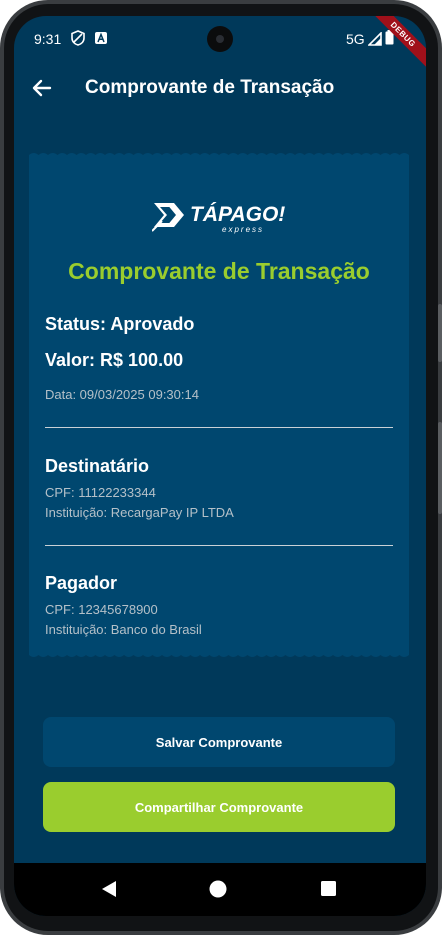  What do you see at coordinates (328, 888) in the screenshot?
I see `square-recents-icon` at bounding box center [328, 888].